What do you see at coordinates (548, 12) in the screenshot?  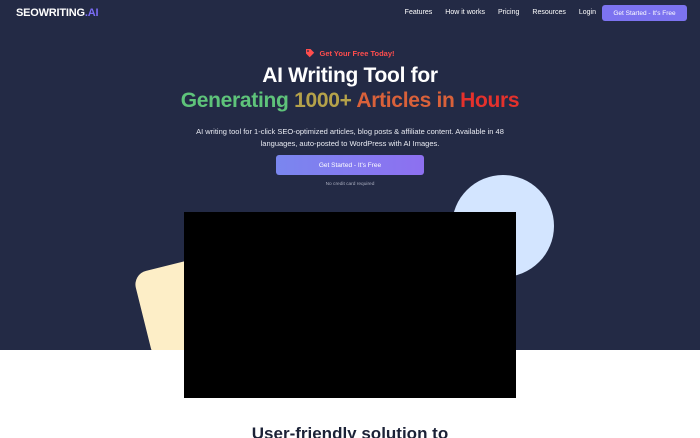 I see `nav-link-resources: Resources` at bounding box center [548, 12].